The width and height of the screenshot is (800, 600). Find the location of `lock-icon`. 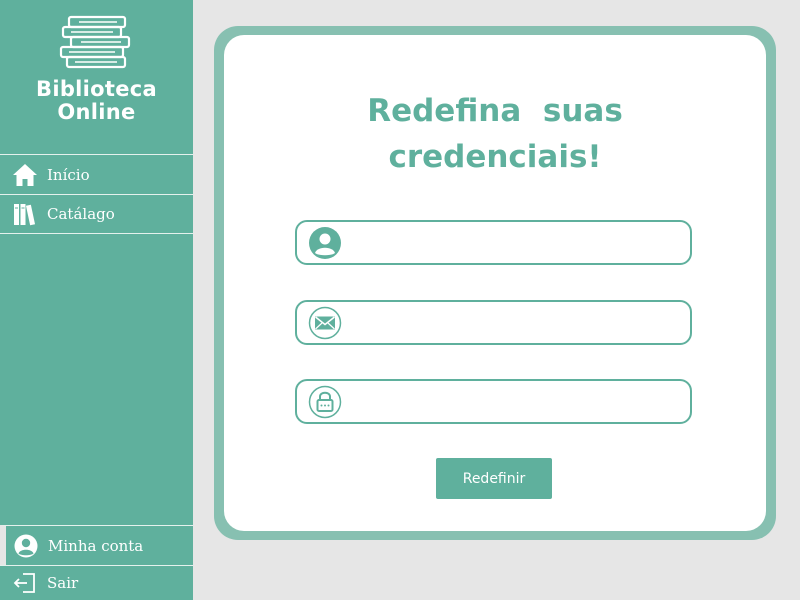

lock-icon is located at coordinates (325, 401).